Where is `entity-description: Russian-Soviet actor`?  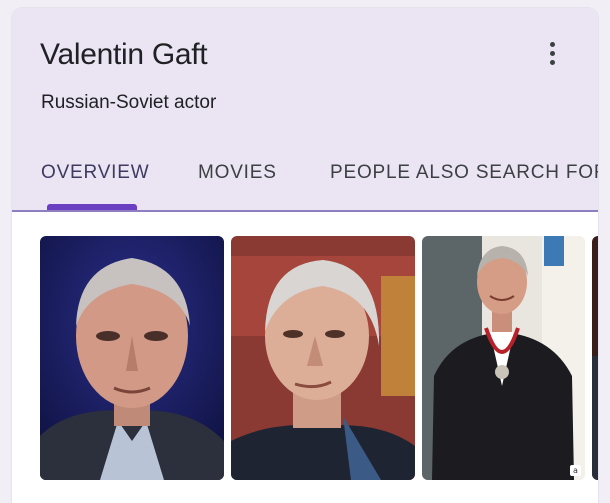
entity-description: Russian-Soviet actor is located at coordinates (129, 102).